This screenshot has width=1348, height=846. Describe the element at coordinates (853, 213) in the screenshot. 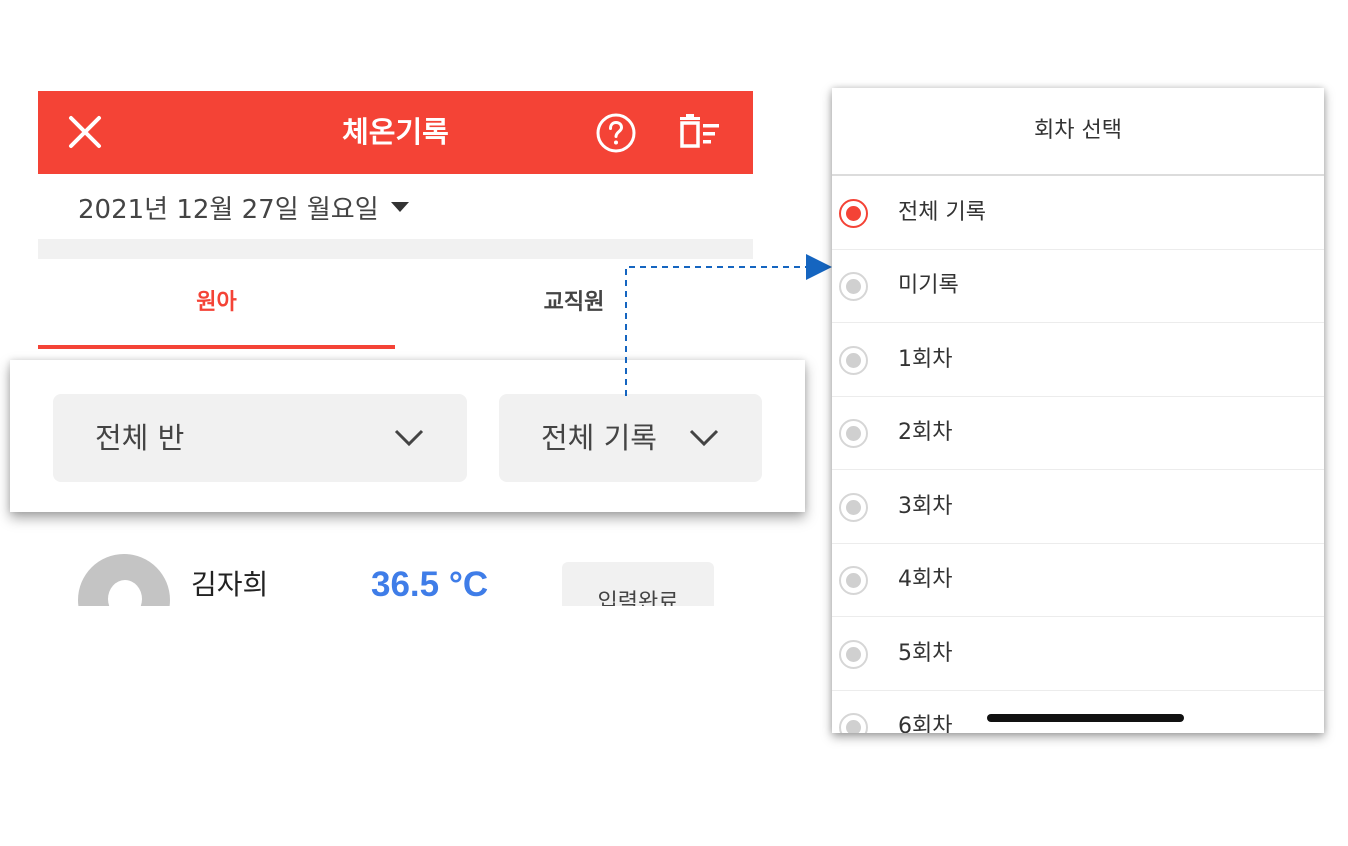

I see `radio-selected-icon` at that location.